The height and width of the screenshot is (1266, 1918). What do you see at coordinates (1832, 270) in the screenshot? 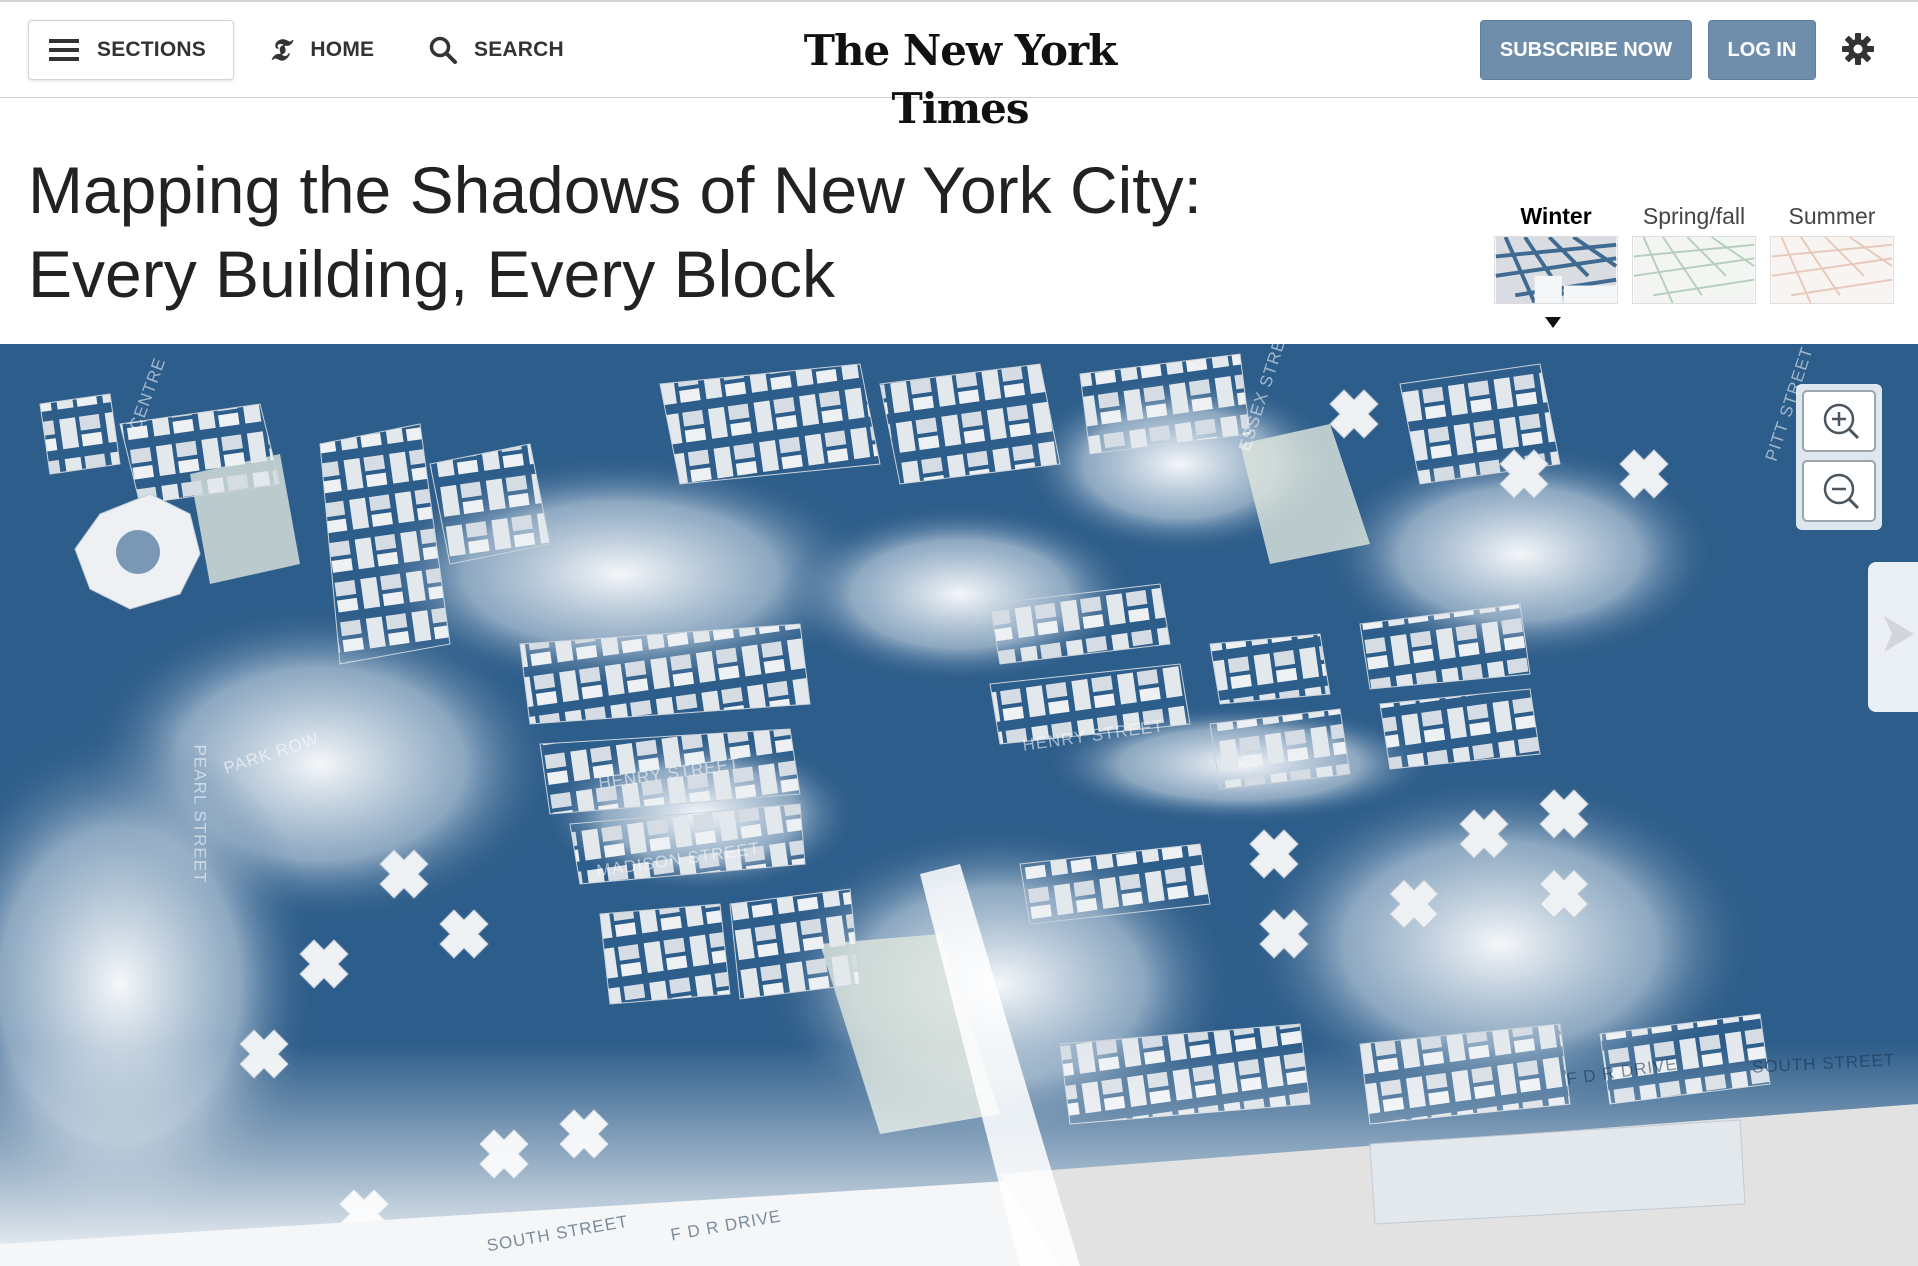
I see `summer-thumbnail` at bounding box center [1832, 270].